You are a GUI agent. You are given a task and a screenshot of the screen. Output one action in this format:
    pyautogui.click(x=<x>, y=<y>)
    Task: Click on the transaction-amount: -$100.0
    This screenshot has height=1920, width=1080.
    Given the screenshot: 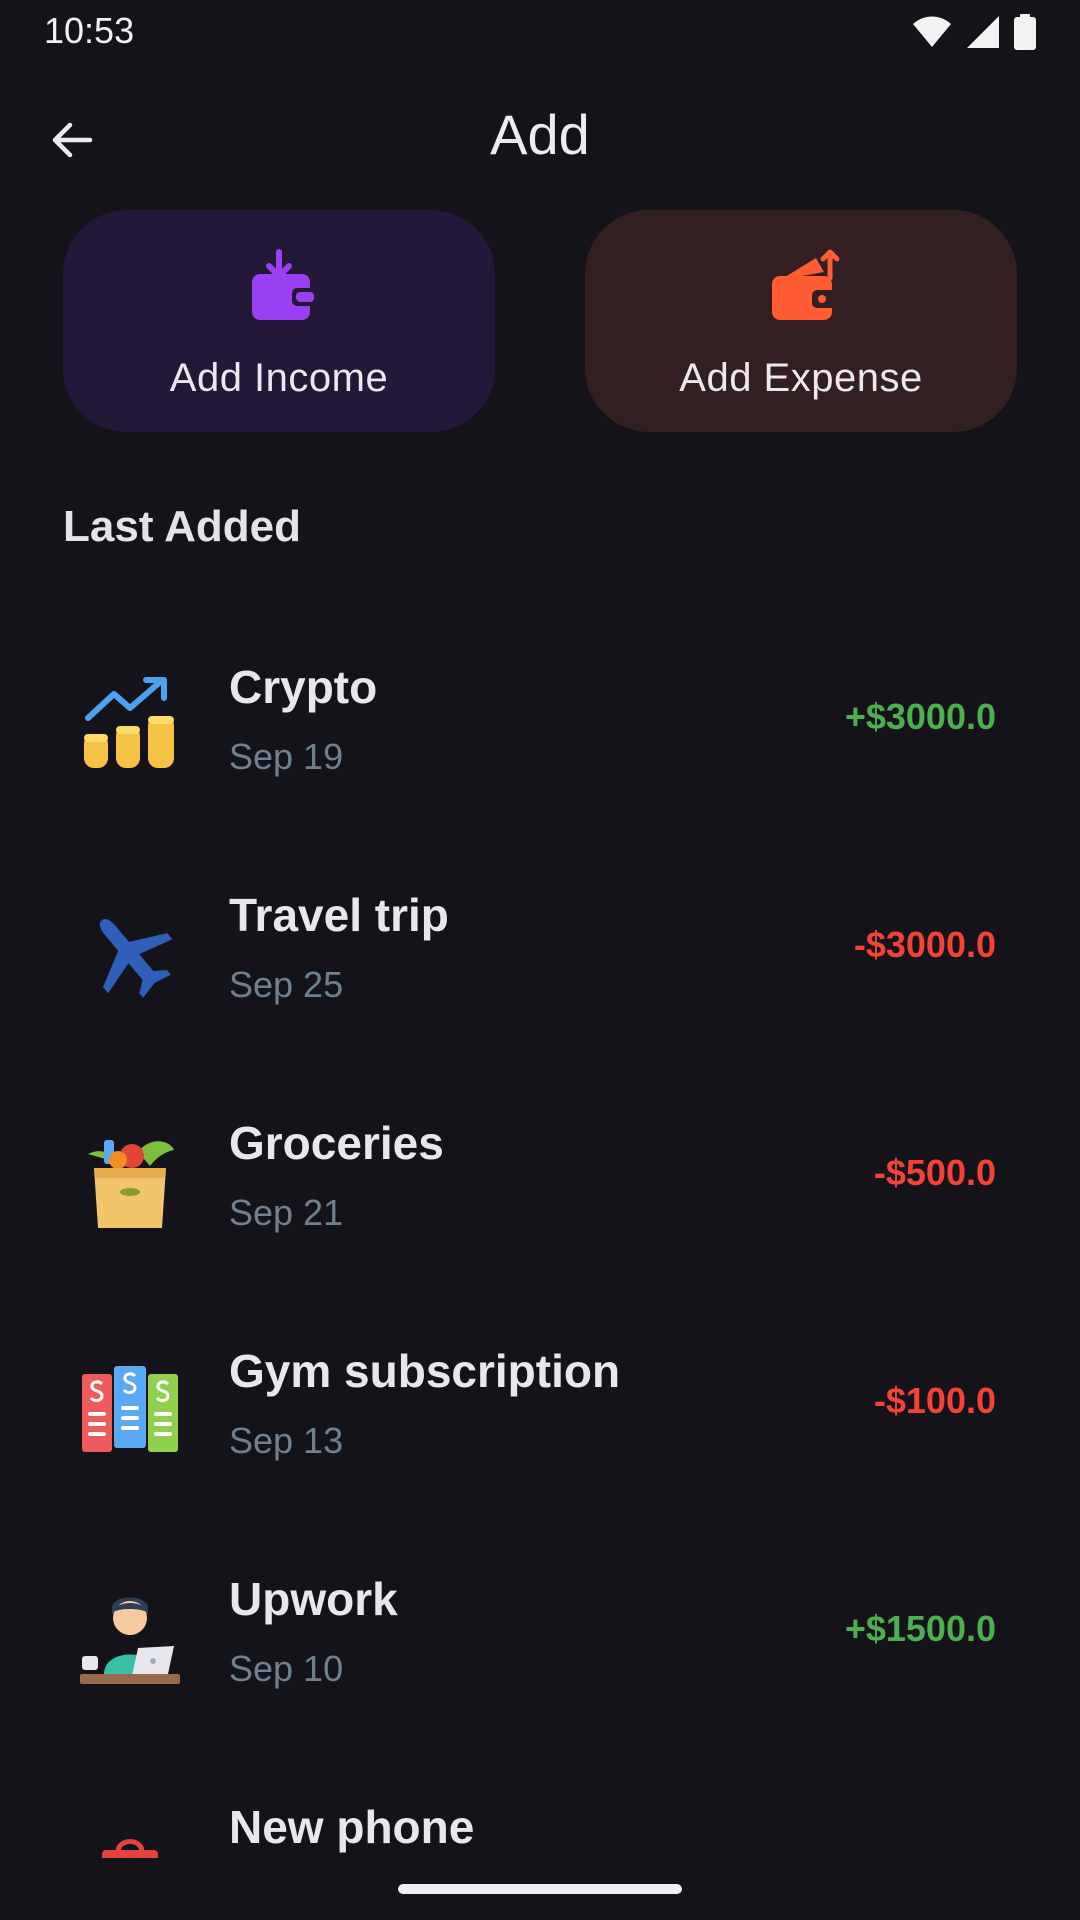 What is the action you would take?
    pyautogui.click(x=934, y=1400)
    